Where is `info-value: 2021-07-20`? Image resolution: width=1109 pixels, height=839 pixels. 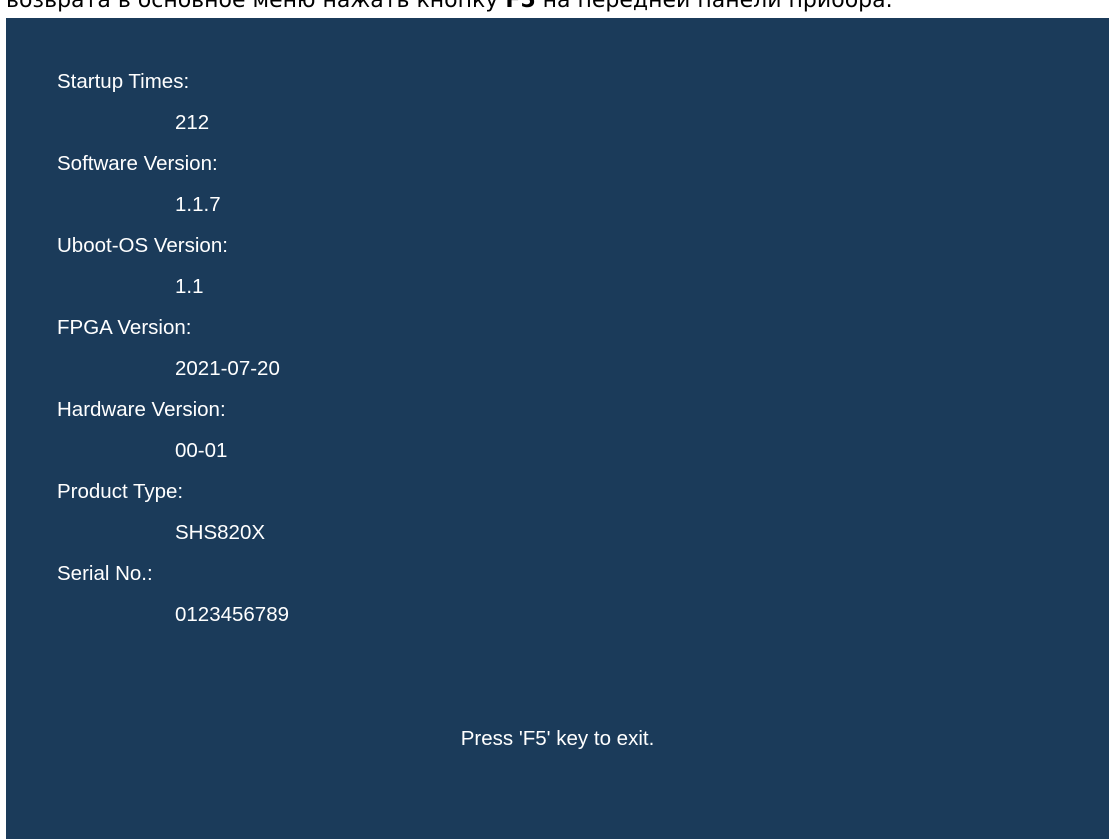 info-value: 2021-07-20 is located at coordinates (227, 368).